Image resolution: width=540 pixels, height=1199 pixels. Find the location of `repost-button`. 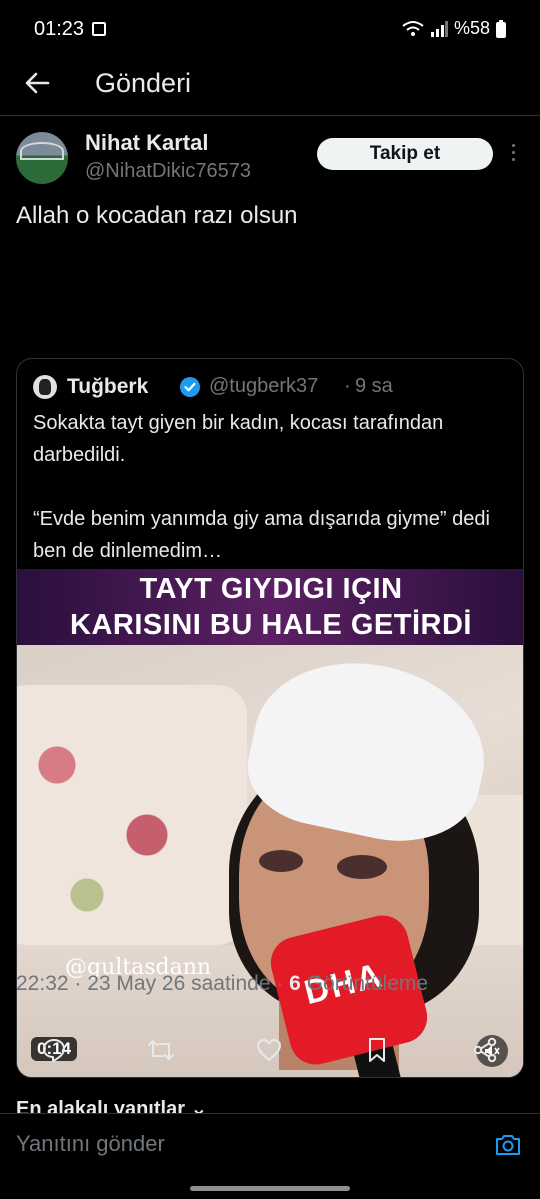

repost-button is located at coordinates (161, 1050).